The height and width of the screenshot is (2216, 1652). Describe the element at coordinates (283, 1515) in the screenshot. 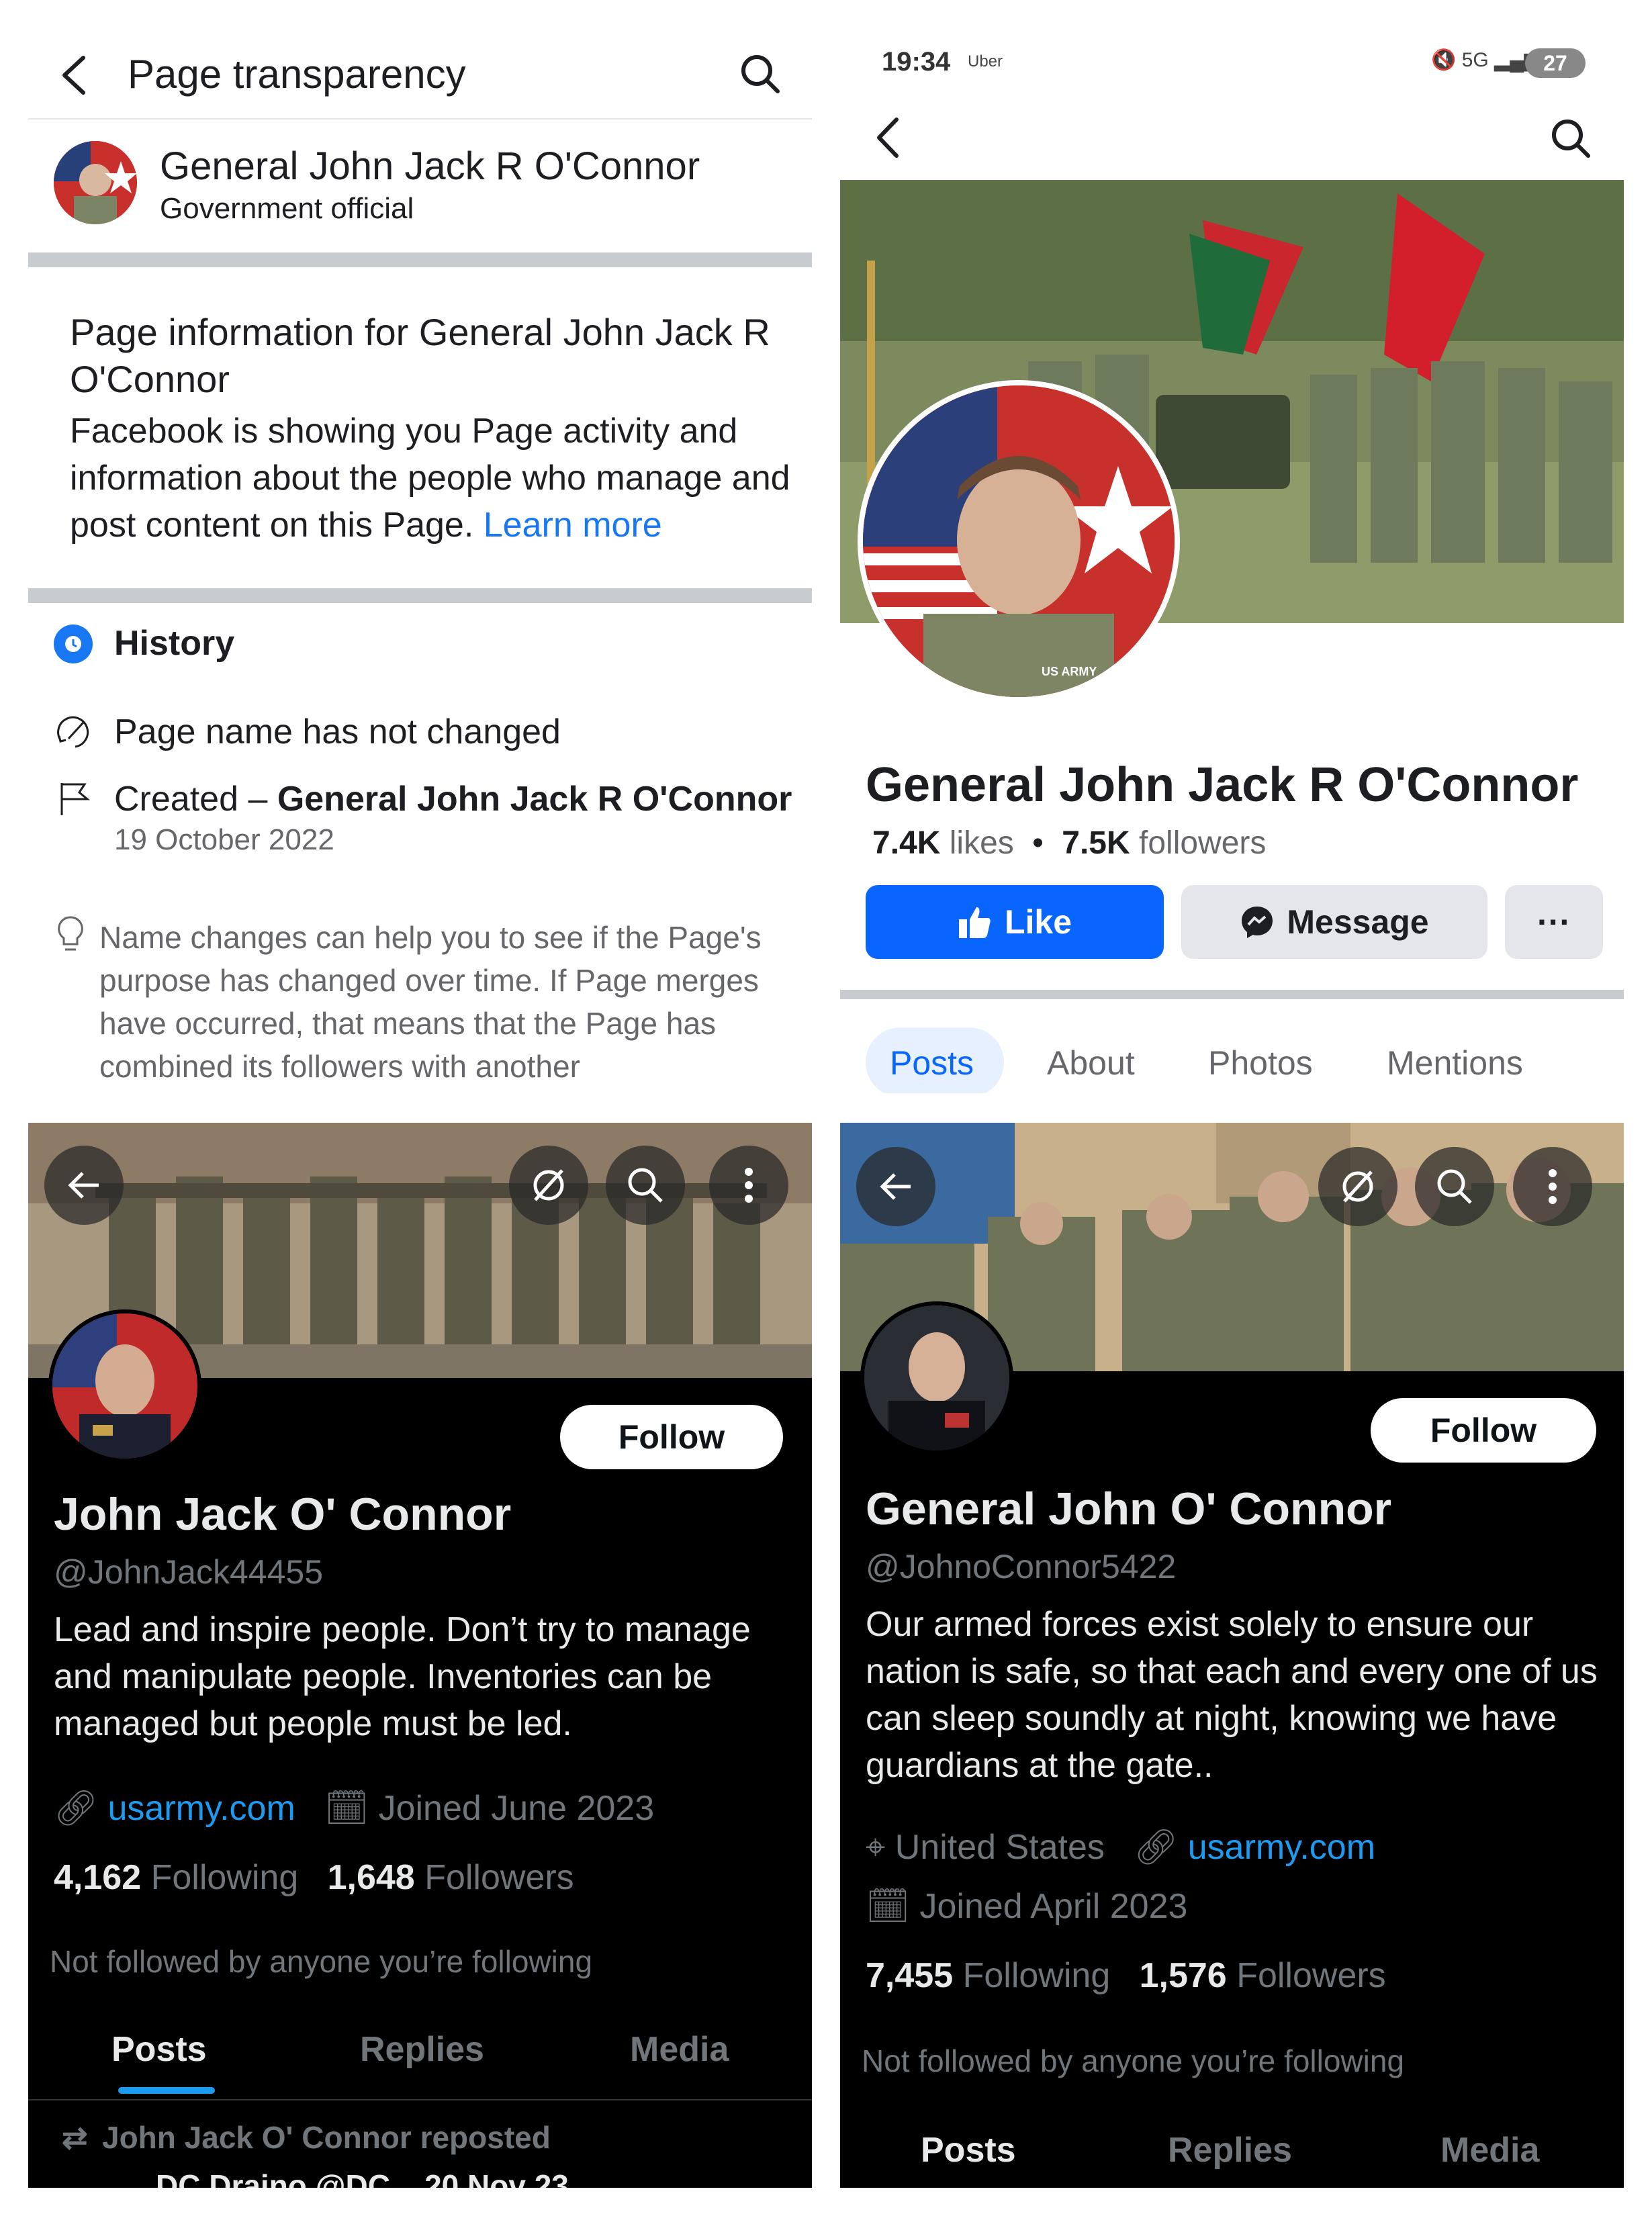

I see `profile-name: John Jack O' Connor` at that location.